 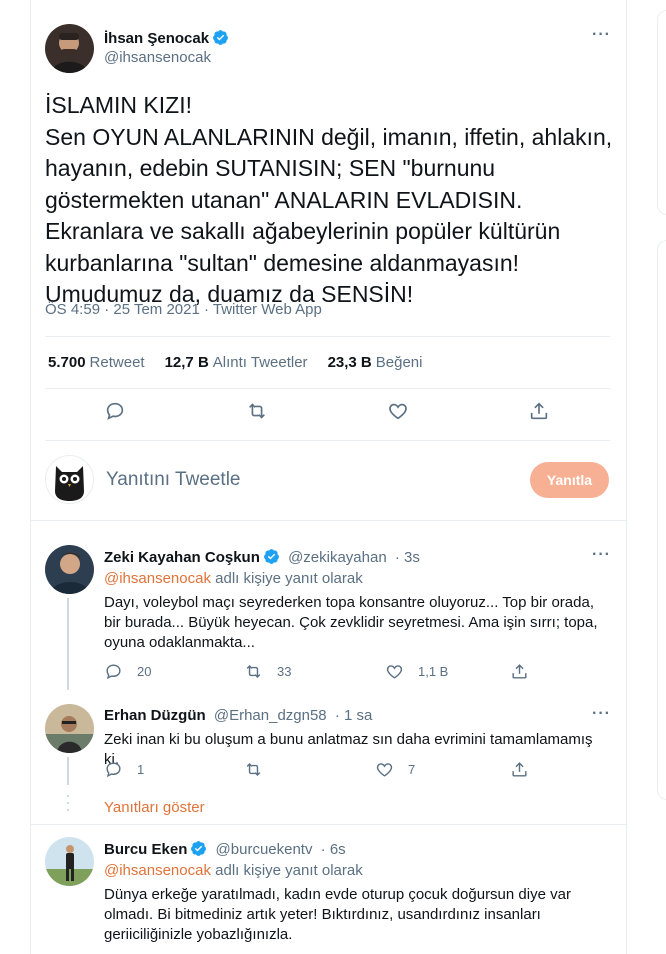 I want to click on author-name: Erhan Düzgün, so click(x=155, y=715).